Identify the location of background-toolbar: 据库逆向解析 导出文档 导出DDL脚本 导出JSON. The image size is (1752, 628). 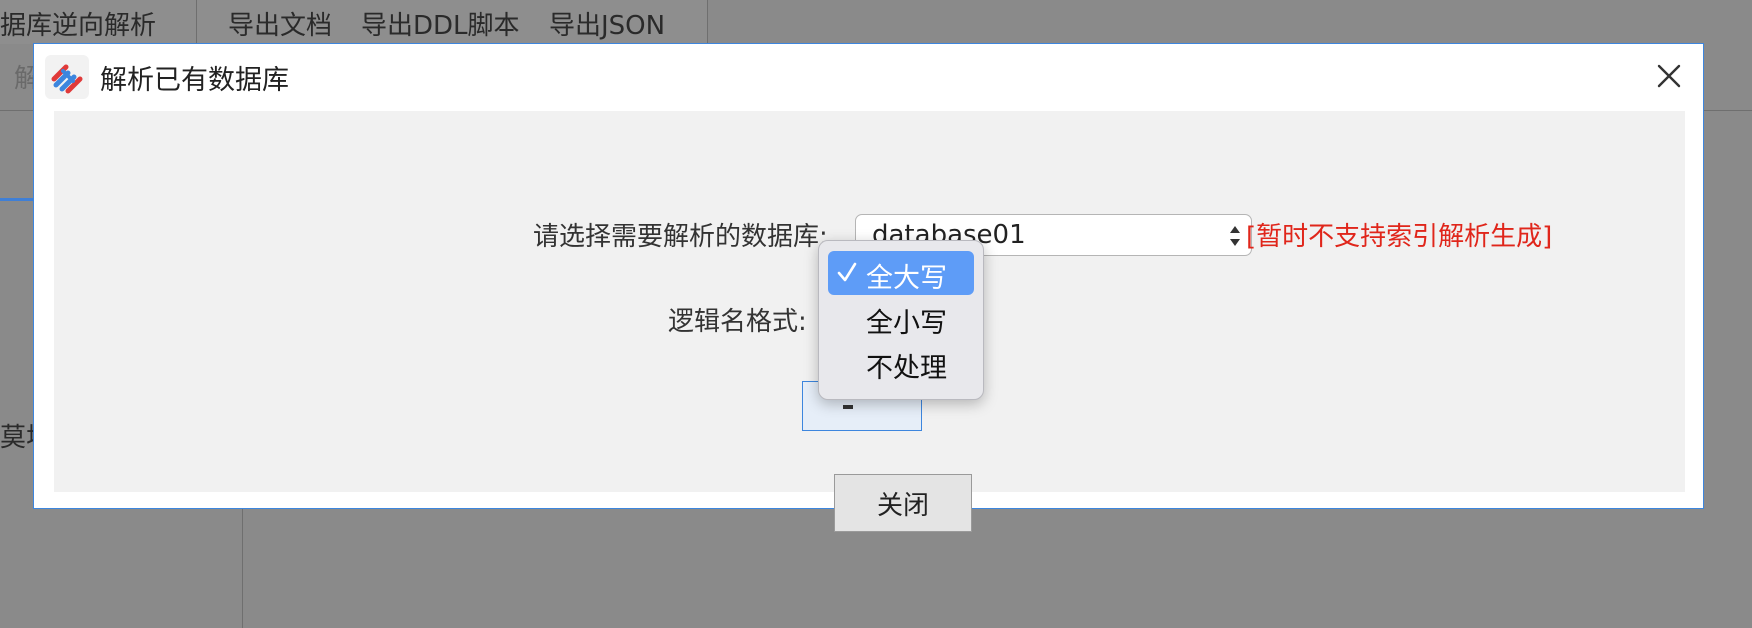
(354, 22).